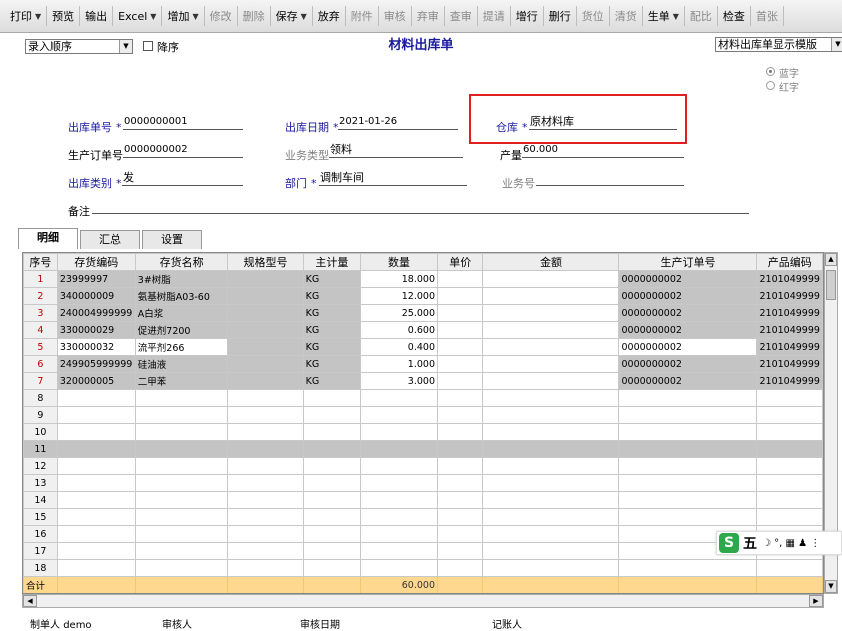  Describe the element at coordinates (79, 46) in the screenshot. I see `sort-order-select: 录入顺序 ▼` at that location.